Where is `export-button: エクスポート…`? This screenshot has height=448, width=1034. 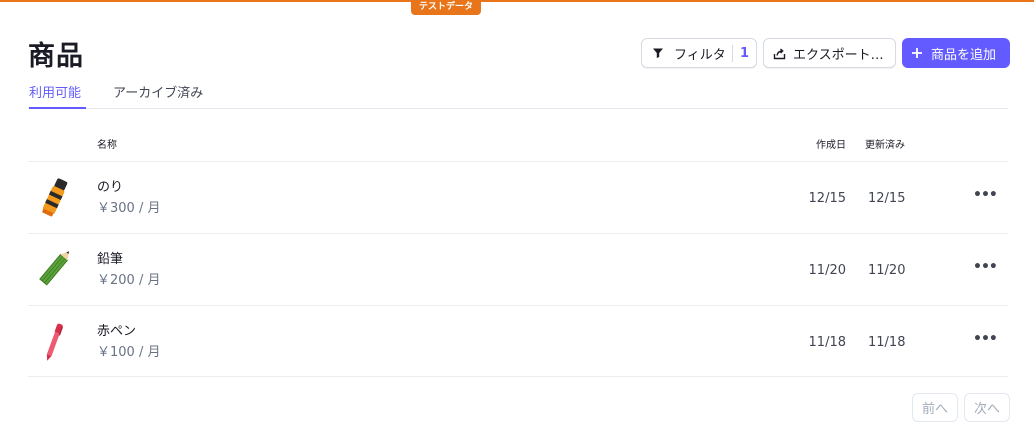
export-button: エクスポート… is located at coordinates (829, 53).